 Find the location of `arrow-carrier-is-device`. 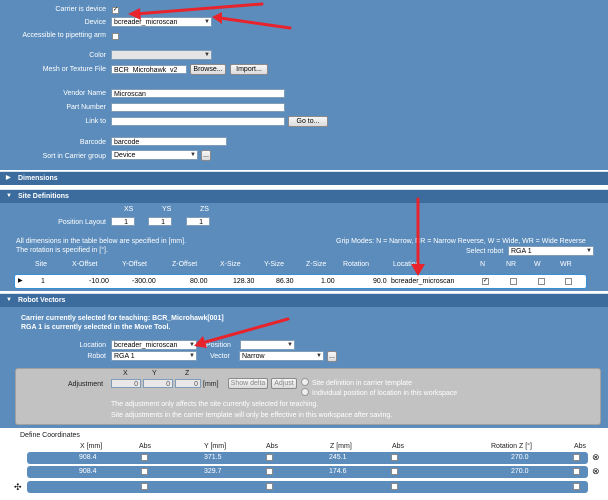

arrow-carrier-is-device is located at coordinates (198, 9).